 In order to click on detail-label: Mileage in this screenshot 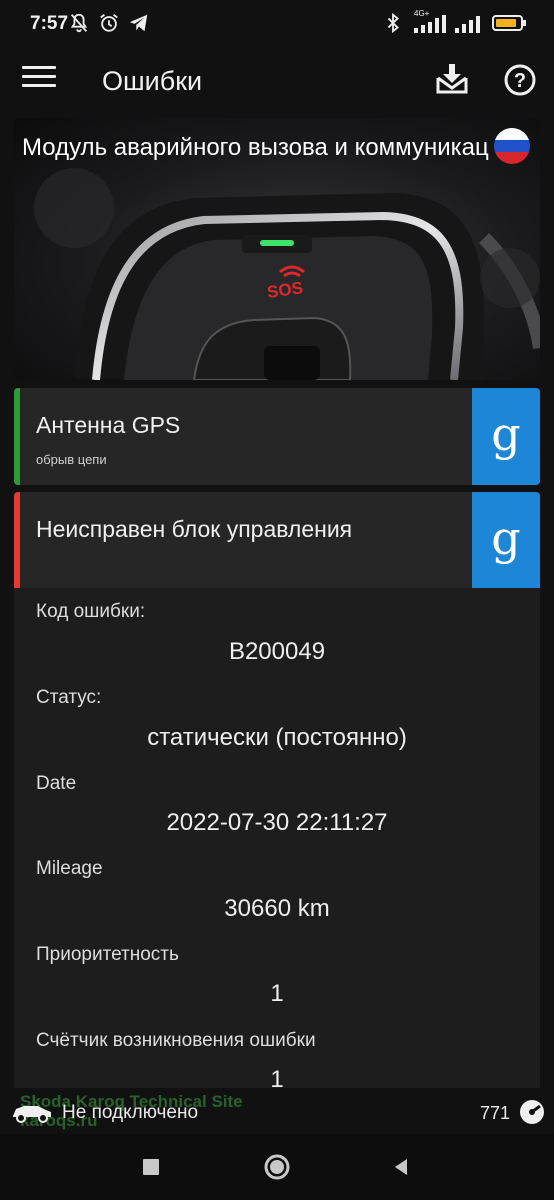, I will do `click(69, 868)`.